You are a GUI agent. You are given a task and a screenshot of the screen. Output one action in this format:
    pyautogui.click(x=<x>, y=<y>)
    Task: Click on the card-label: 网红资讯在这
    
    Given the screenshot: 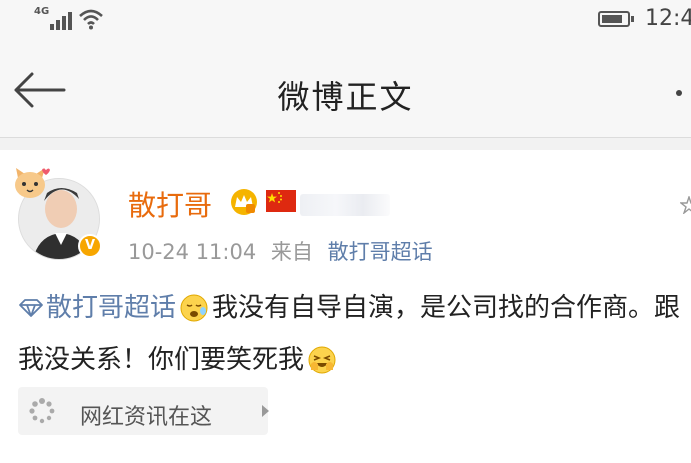 What is the action you would take?
    pyautogui.click(x=146, y=417)
    